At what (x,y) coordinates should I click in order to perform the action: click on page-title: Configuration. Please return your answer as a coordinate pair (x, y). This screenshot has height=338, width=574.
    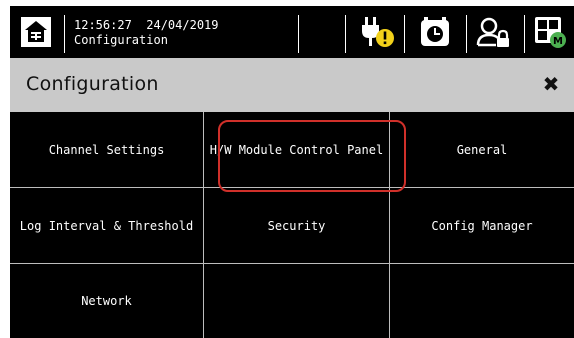
    Looking at the image, I should click on (92, 84).